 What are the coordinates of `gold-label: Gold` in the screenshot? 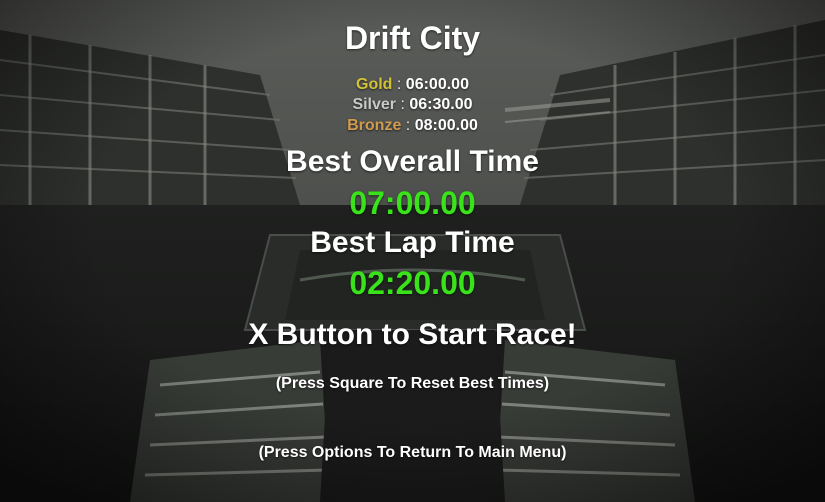 It's located at (374, 84).